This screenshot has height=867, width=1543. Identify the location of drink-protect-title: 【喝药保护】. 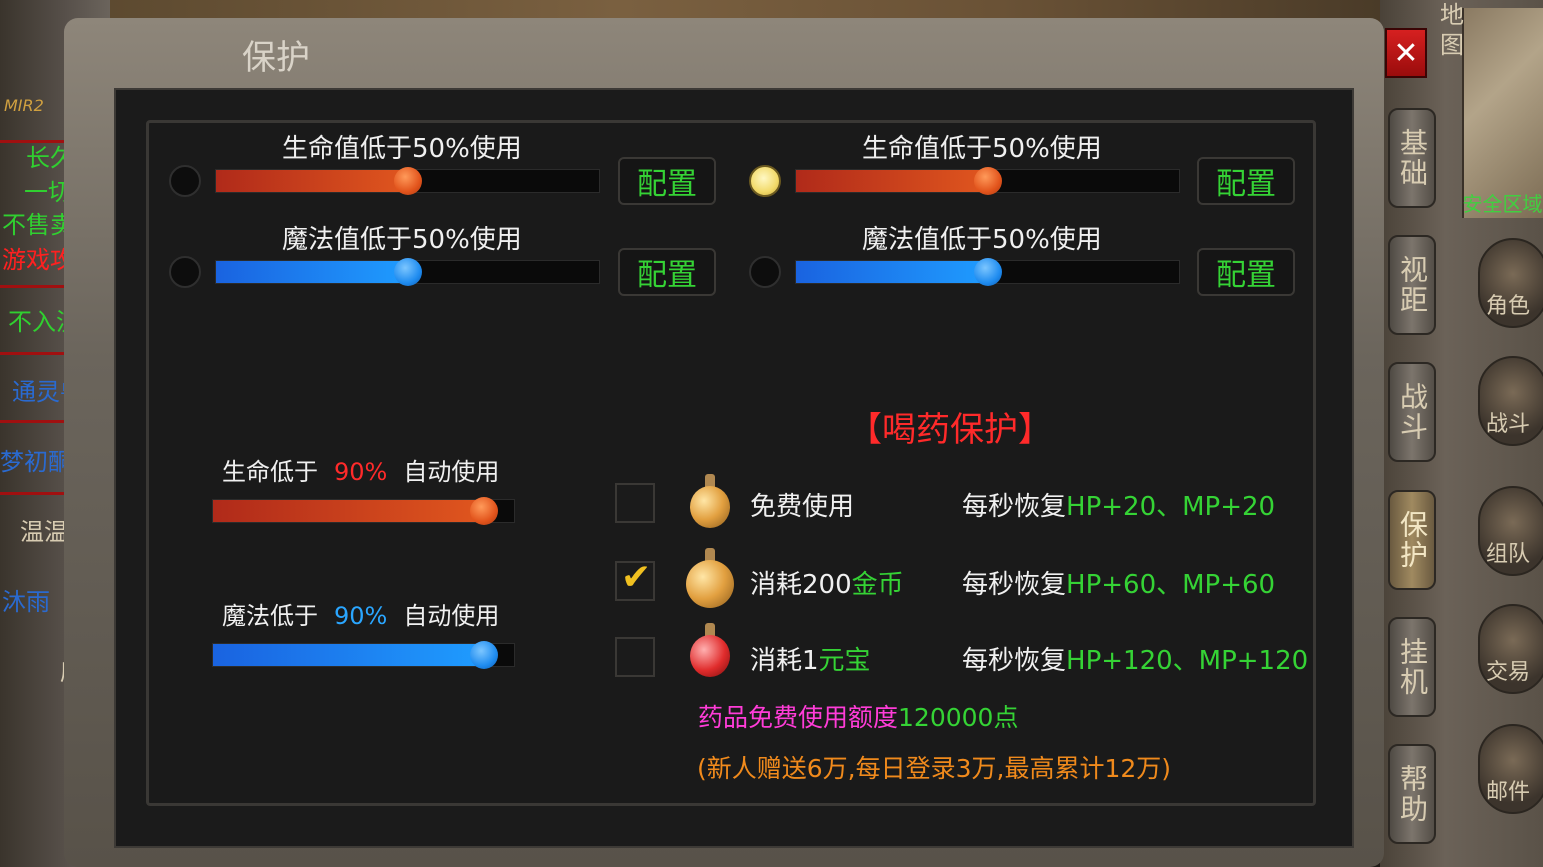
(950, 430).